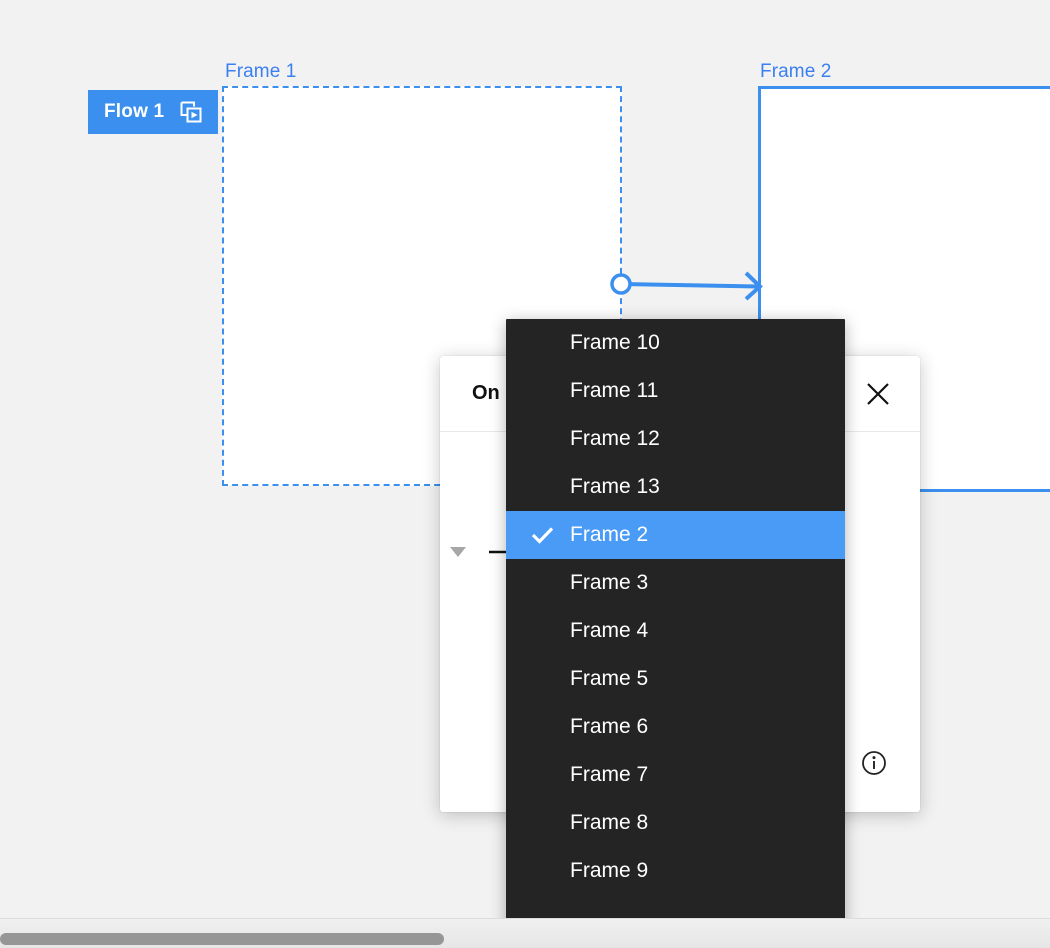 The image size is (1050, 948). What do you see at coordinates (675, 871) in the screenshot?
I see `dropdown-option: Frame 9` at bounding box center [675, 871].